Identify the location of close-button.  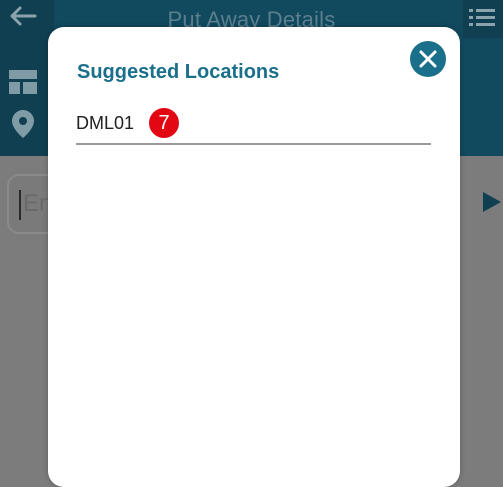
(428, 59).